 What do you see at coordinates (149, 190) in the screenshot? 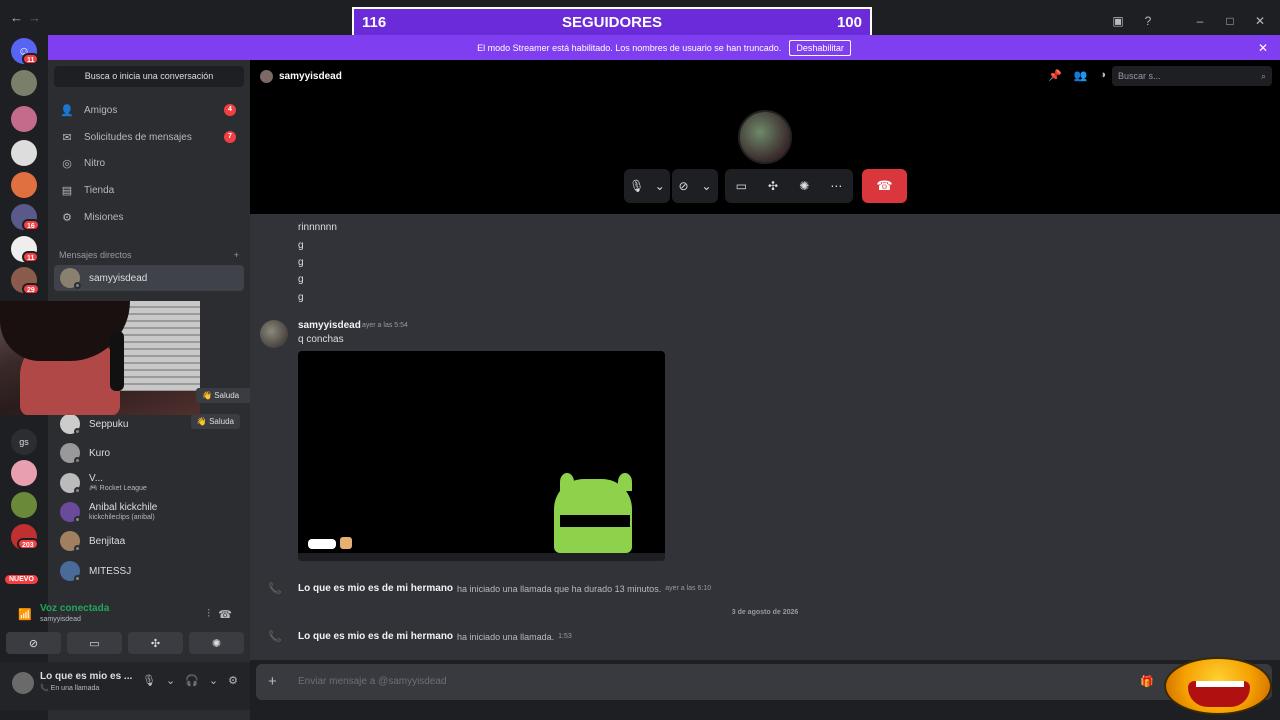
I see `nav-shop: ▤ Tienda` at bounding box center [149, 190].